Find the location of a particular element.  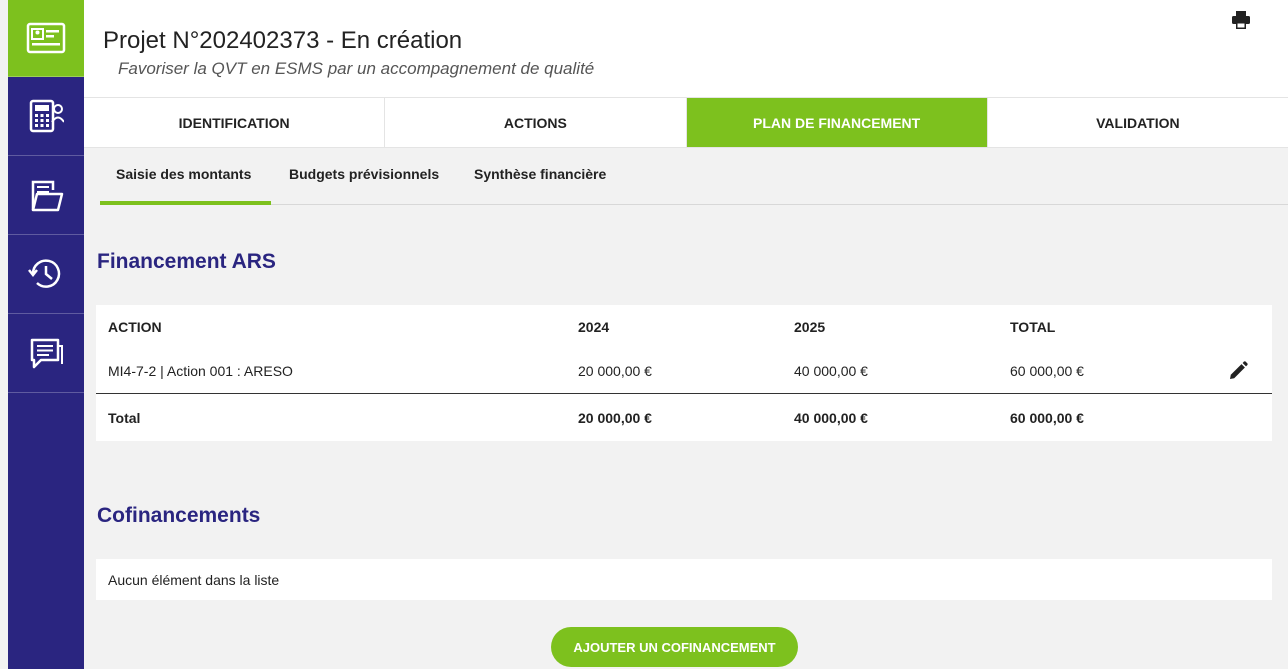

tab-plan-de-financement: PLAN DE FINANCEMENT is located at coordinates (837, 122).